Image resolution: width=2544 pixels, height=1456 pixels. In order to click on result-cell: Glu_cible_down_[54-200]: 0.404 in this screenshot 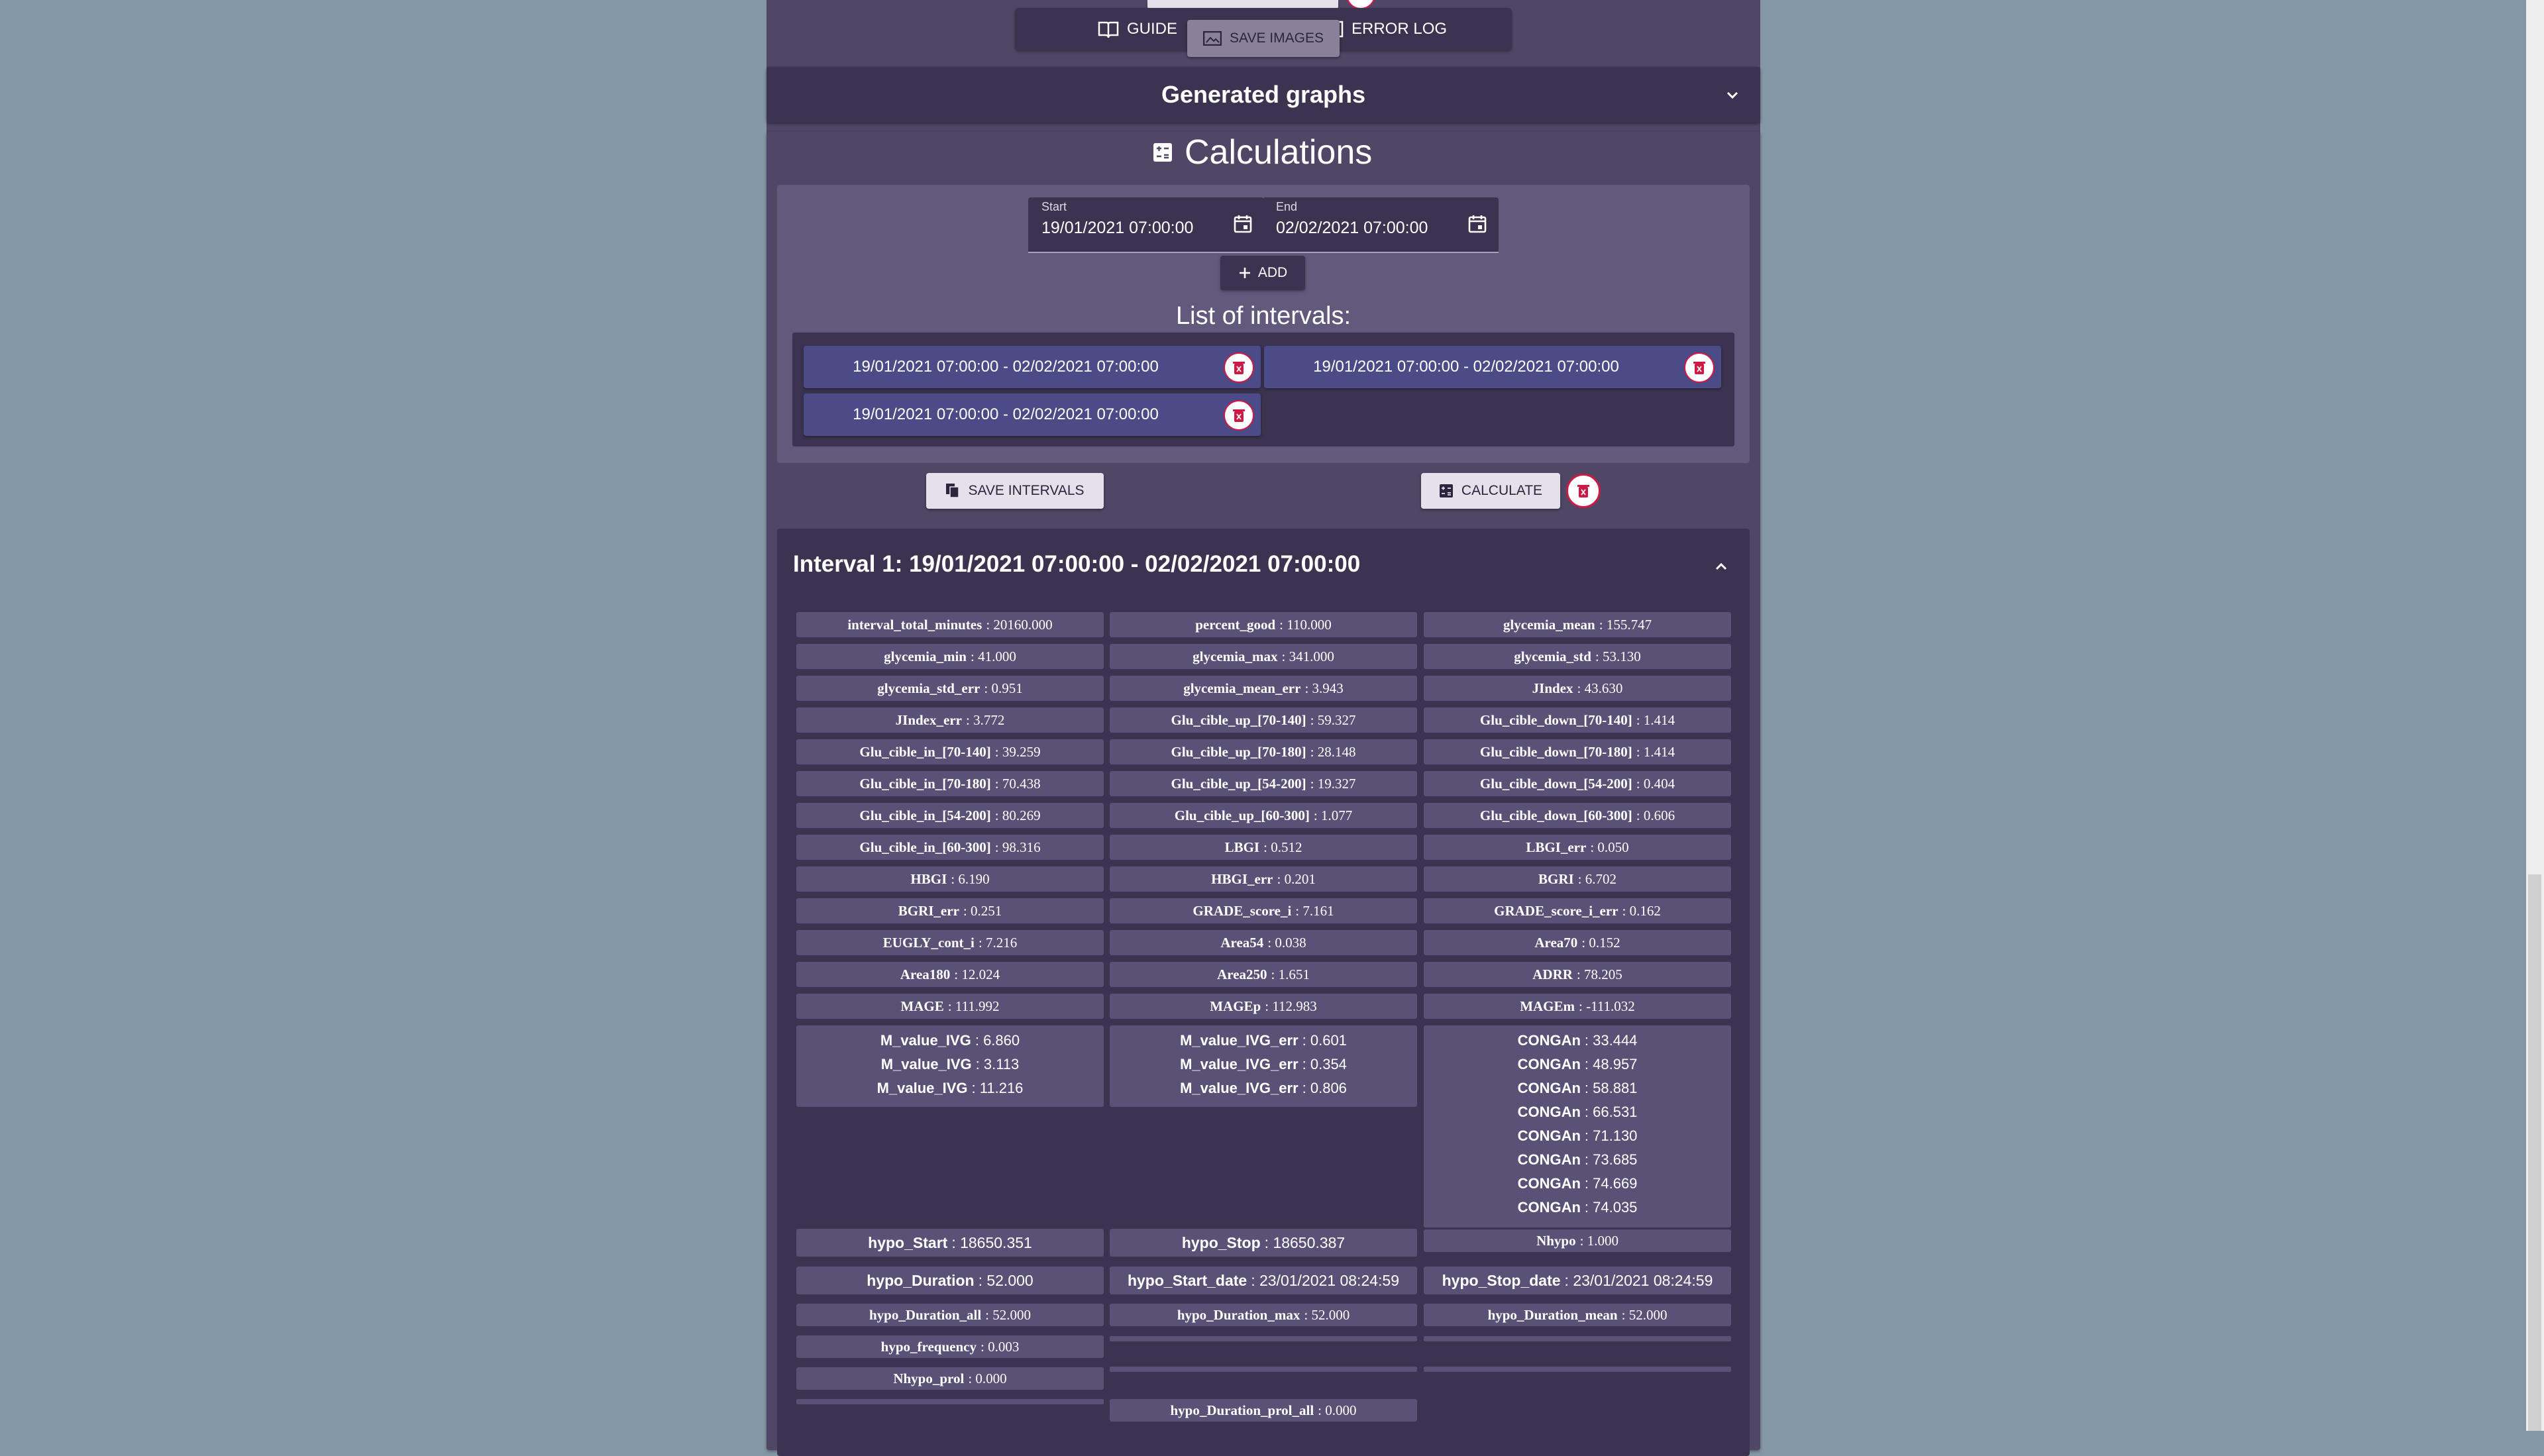, I will do `click(1578, 783)`.